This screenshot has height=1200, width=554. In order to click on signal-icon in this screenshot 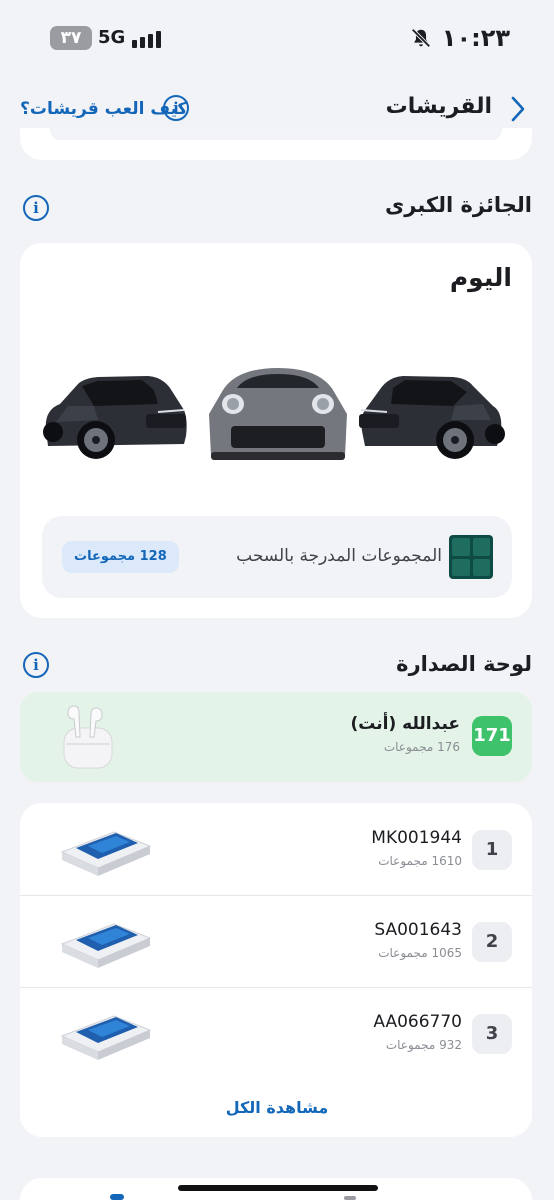, I will do `click(147, 39)`.